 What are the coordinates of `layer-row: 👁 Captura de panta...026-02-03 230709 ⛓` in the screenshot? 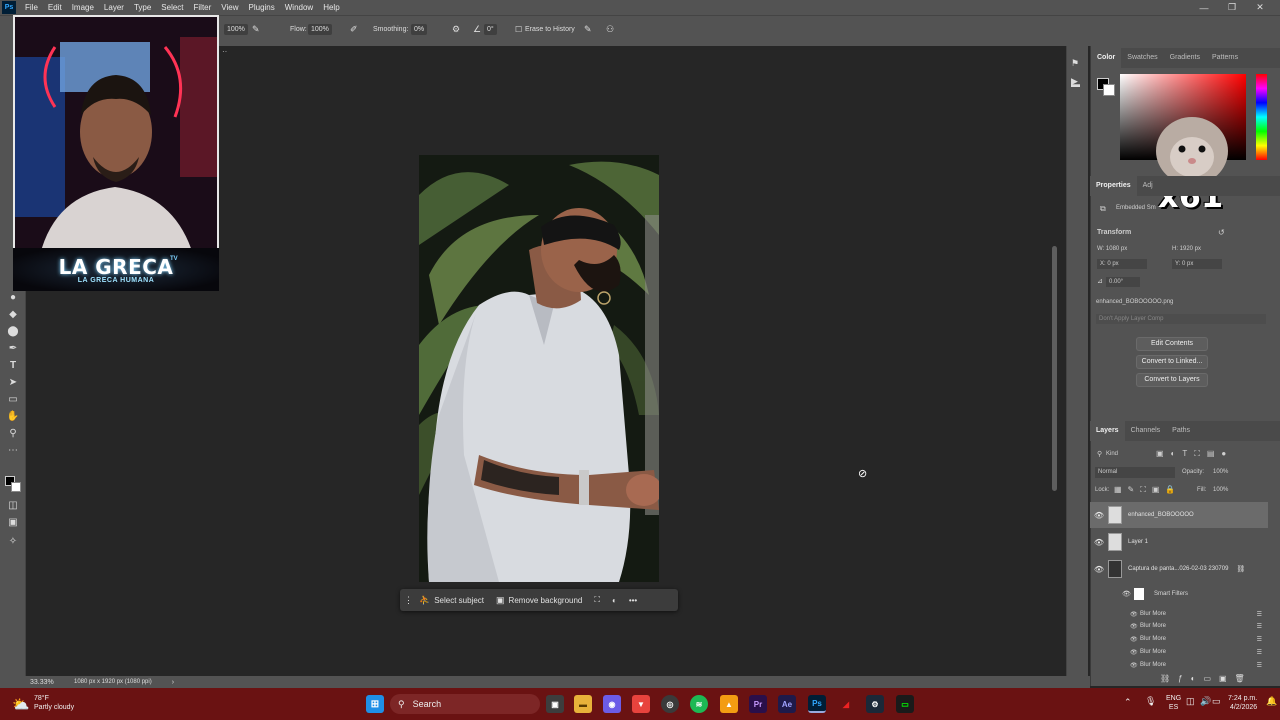 It's located at (1179, 569).